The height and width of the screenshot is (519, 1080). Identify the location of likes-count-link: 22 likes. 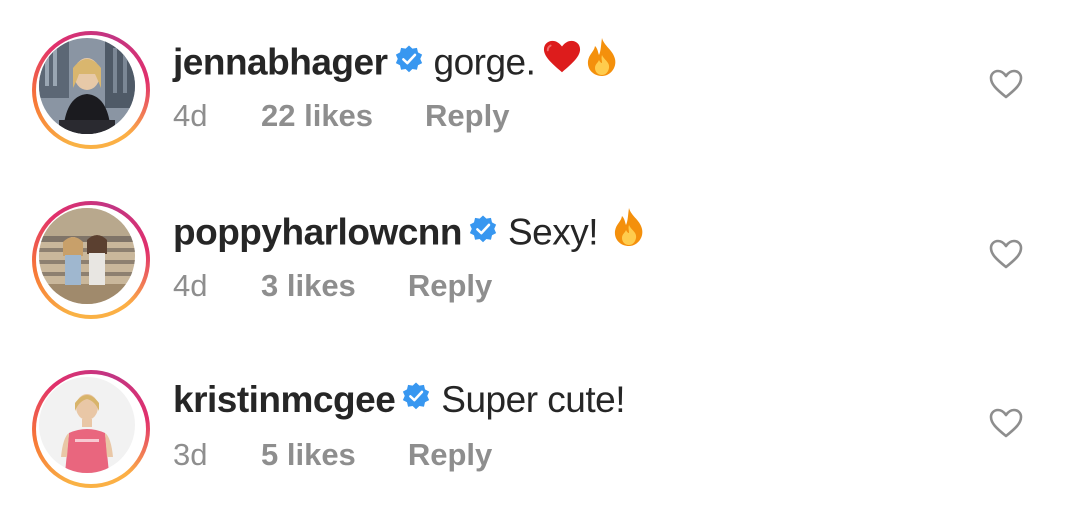
(317, 116).